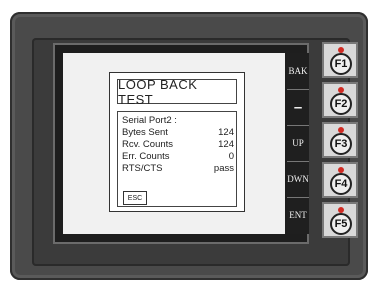  I want to click on softkey-bak: BAK, so click(298, 71).